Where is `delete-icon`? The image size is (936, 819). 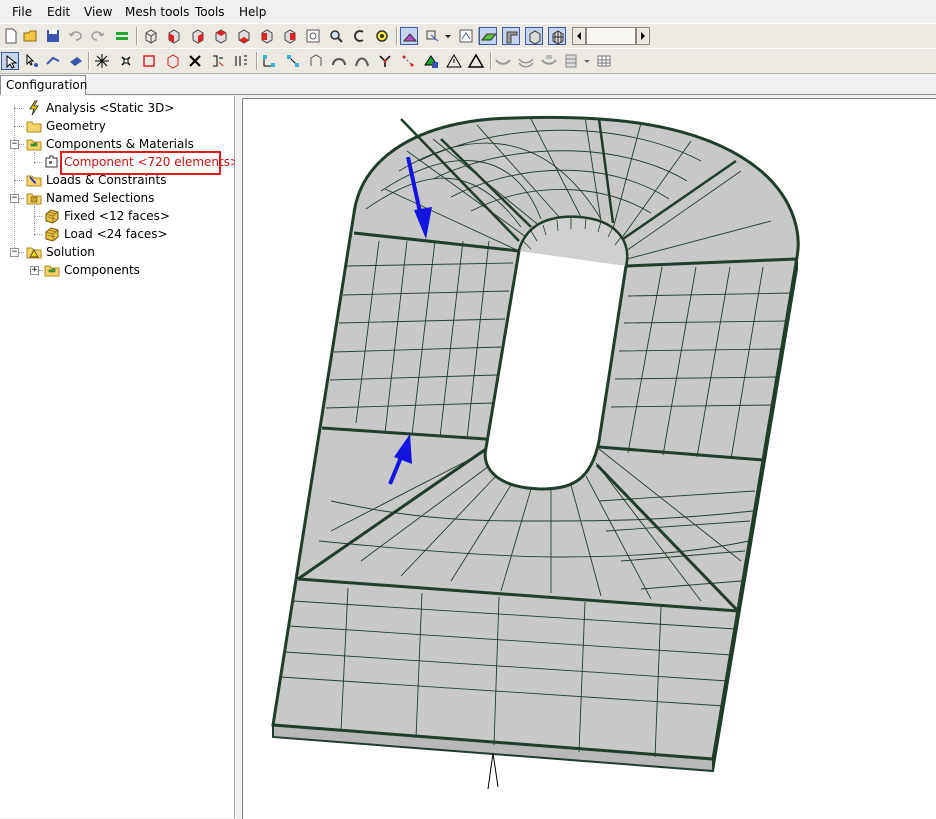 delete-icon is located at coordinates (195, 61).